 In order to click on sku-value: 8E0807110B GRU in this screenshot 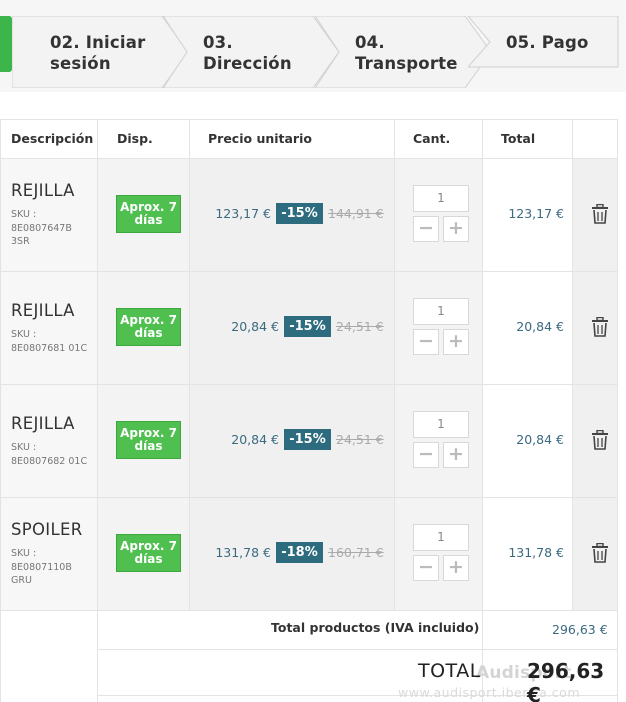, I will do `click(41, 574)`.